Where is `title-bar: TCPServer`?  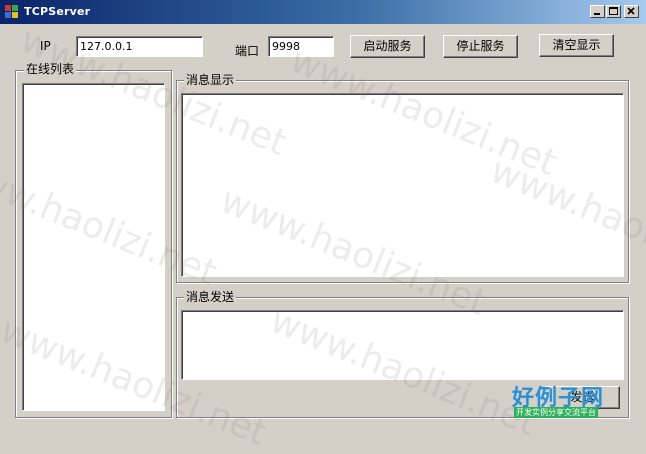 title-bar: TCPServer is located at coordinates (323, 12).